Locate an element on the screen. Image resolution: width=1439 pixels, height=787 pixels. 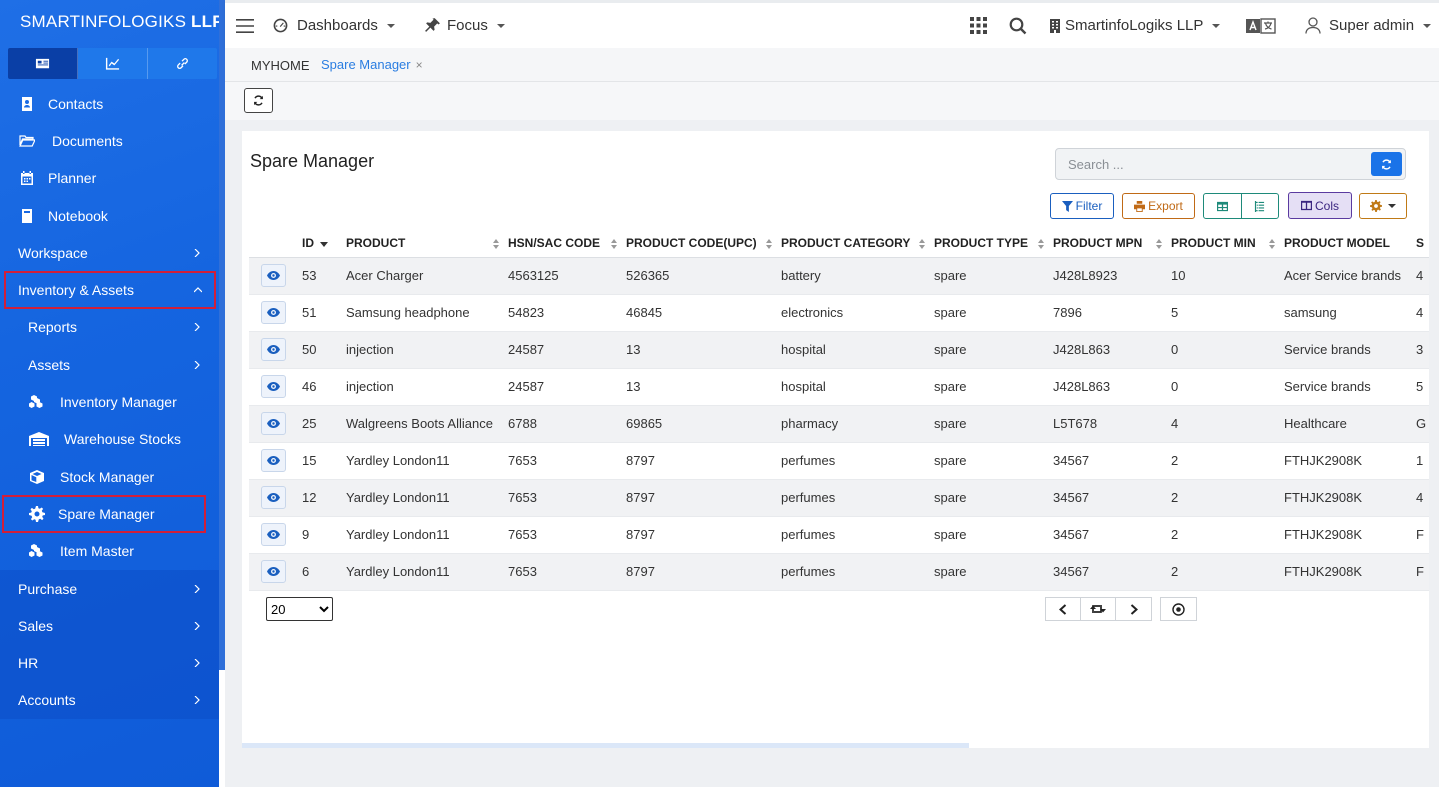
user-menu: Super admin is located at coordinates (1368, 25).